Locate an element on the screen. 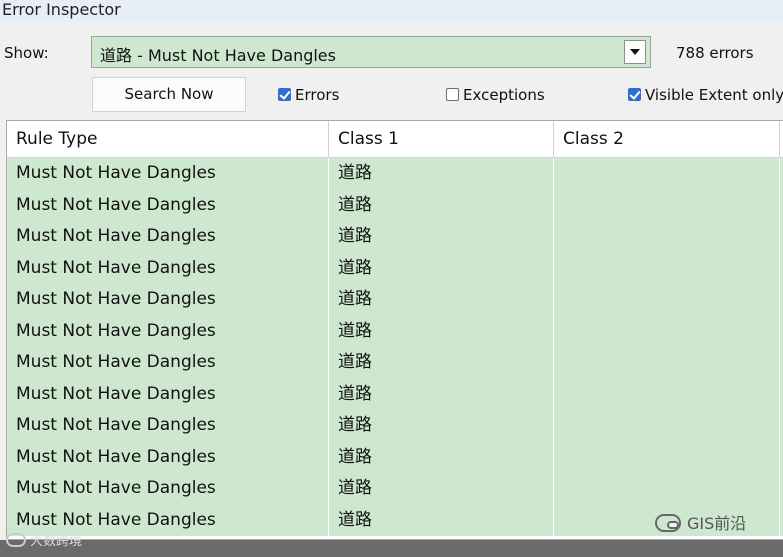 The height and width of the screenshot is (557, 783). column-header-class-1: Class 1 is located at coordinates (441, 139).